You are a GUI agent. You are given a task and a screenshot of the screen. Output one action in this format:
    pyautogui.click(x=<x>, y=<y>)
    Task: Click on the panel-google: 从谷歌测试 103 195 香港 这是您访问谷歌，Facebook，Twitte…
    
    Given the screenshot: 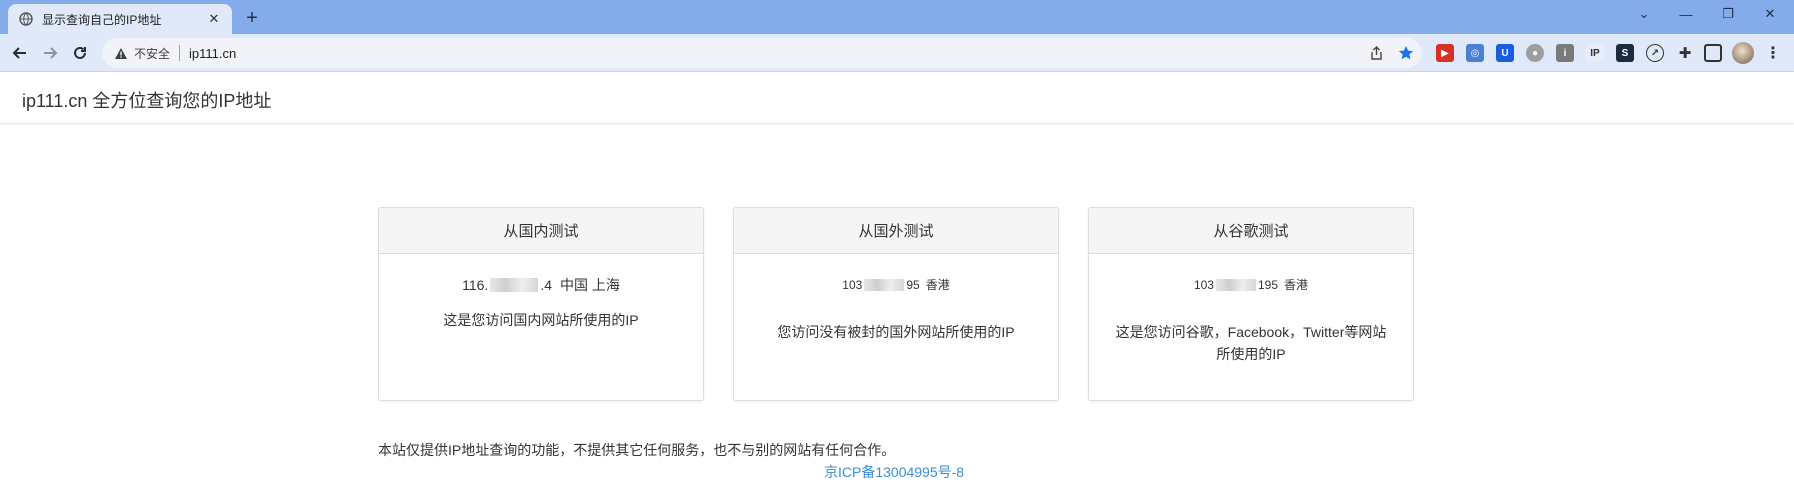 What is the action you would take?
    pyautogui.click(x=1251, y=304)
    